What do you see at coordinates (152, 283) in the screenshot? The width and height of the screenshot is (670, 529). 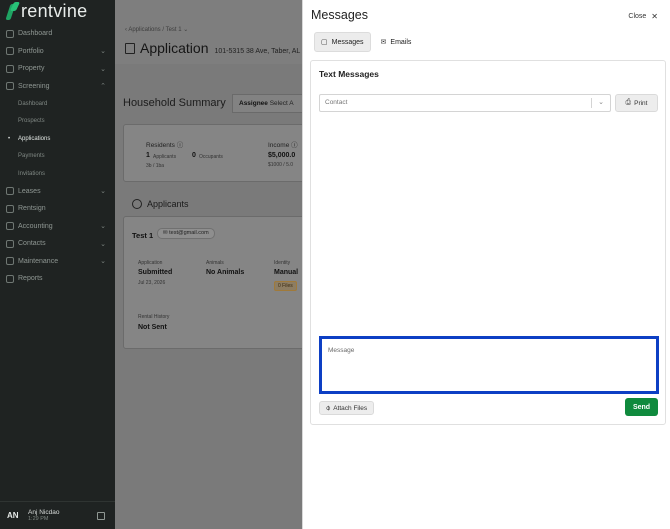 I see `application-date: Jul 23, 2026` at bounding box center [152, 283].